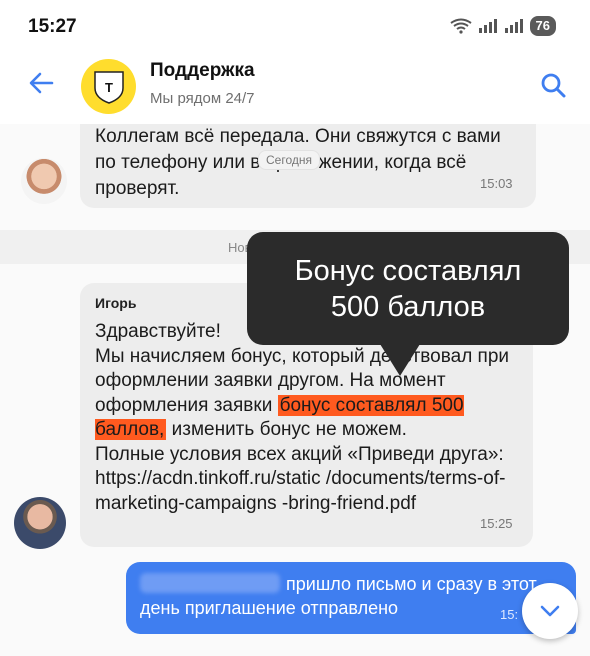 The height and width of the screenshot is (656, 590). Describe the element at coordinates (400, 360) in the screenshot. I see `tooltip-pointer` at that location.